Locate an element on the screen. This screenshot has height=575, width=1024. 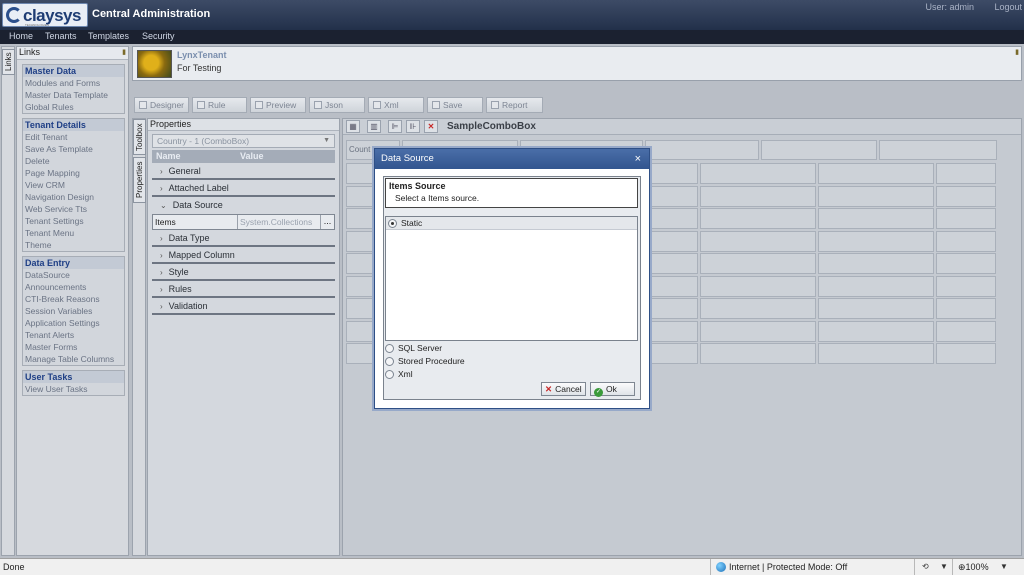
ok-label: Ok is located at coordinates (611, 389).